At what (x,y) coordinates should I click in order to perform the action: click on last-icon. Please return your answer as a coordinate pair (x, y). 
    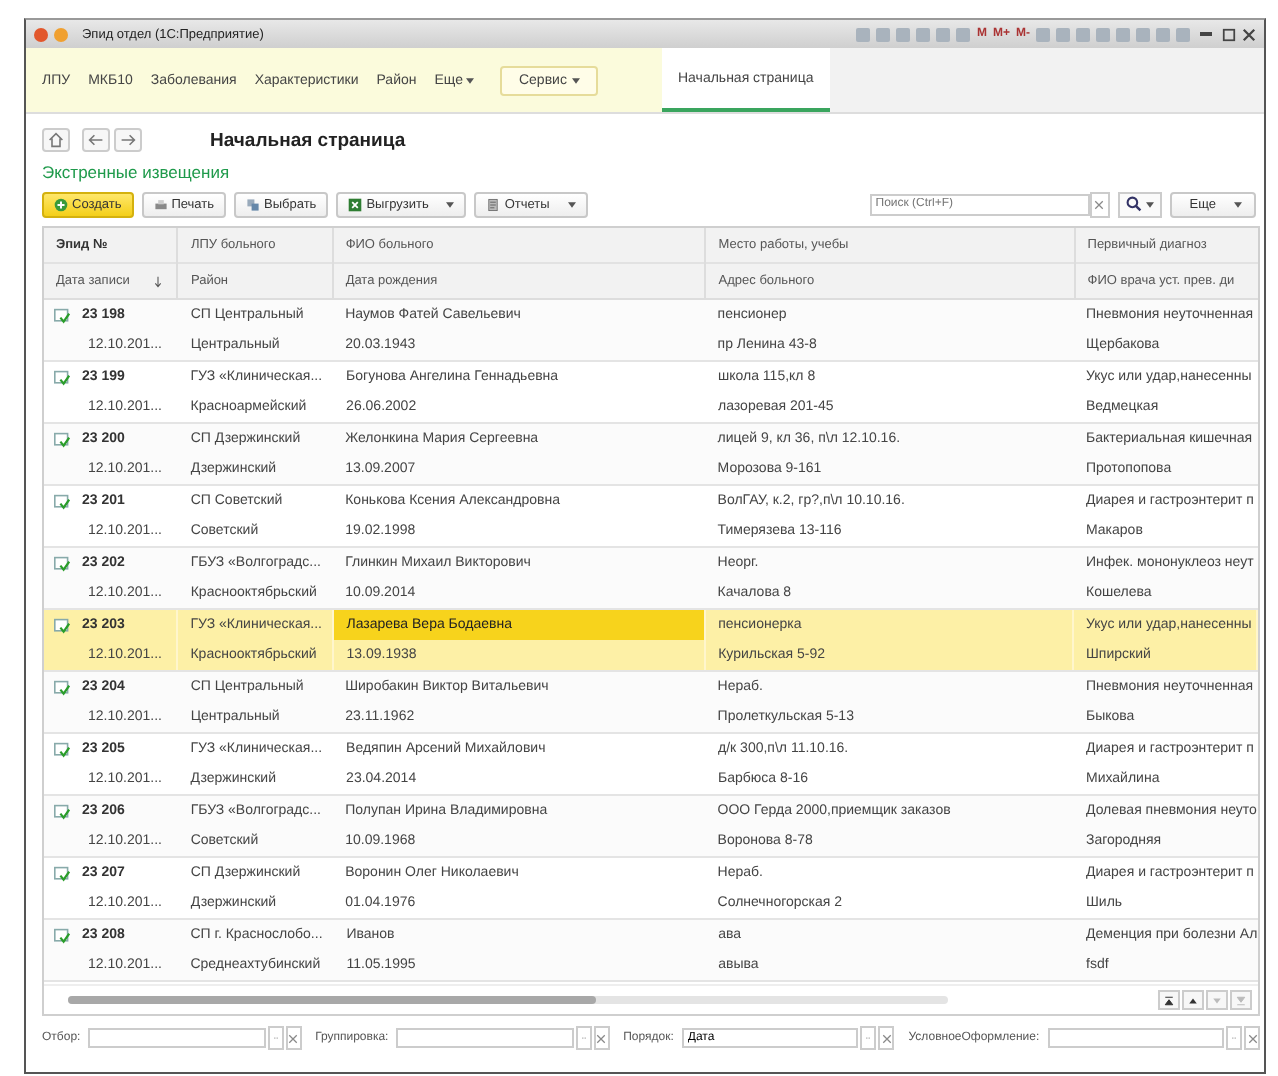
    Looking at the image, I should click on (1241, 1000).